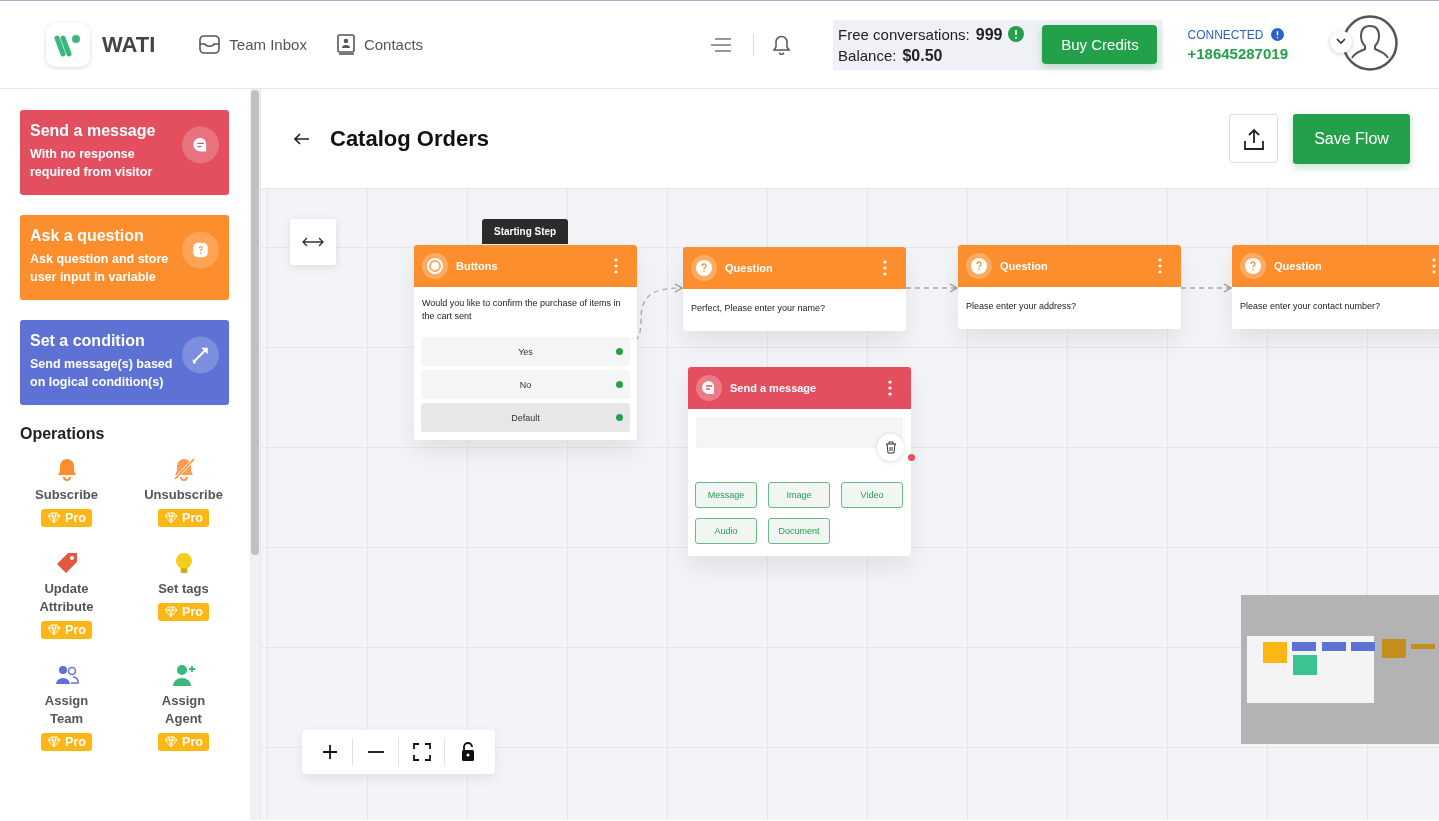 This screenshot has height=821, width=1439. I want to click on free-conversations-label: Free conversations:, so click(904, 34).